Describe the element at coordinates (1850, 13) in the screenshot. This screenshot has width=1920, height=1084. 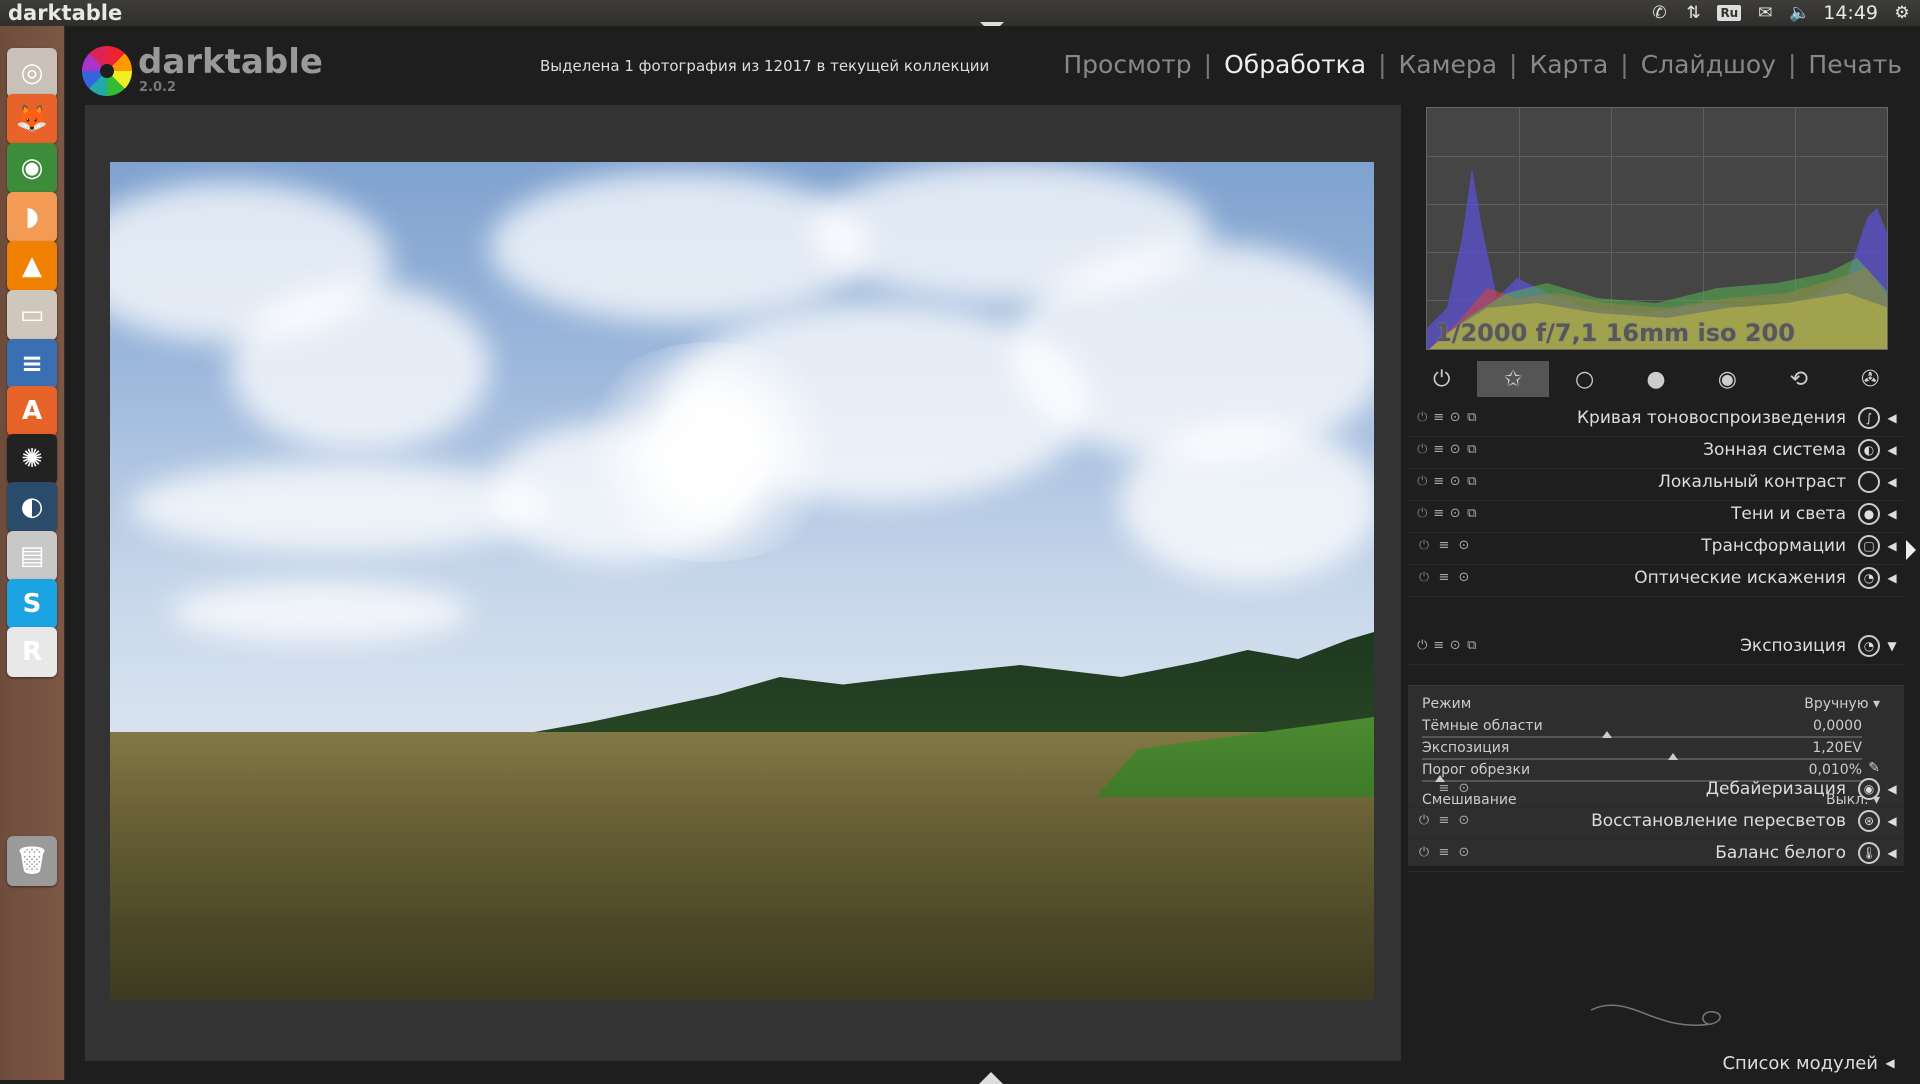
I see `clock: 14:49` at that location.